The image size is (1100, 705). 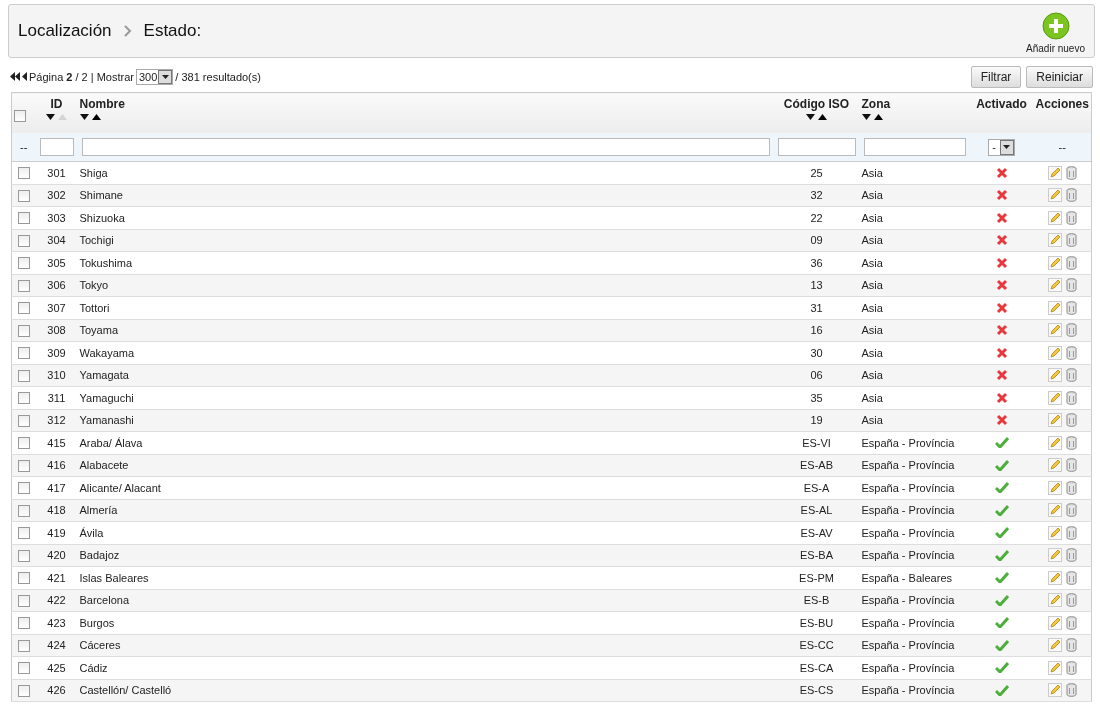 I want to click on id-cell: 307, so click(x=56, y=307).